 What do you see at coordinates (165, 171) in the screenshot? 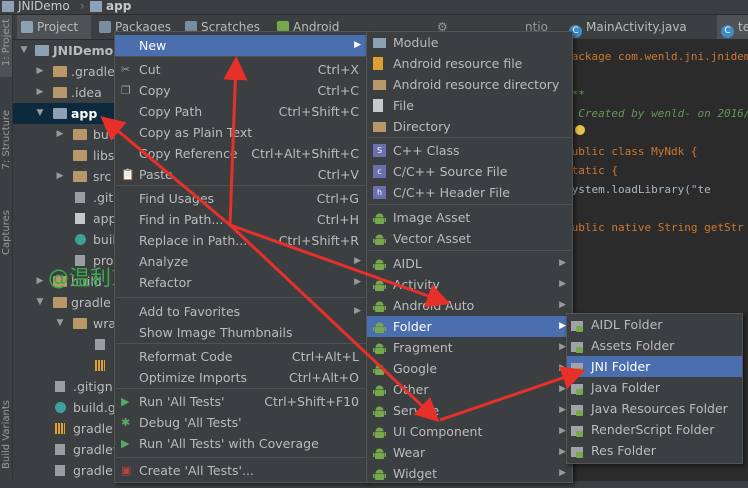
I see `arrow-to-app` at bounding box center [165, 171].